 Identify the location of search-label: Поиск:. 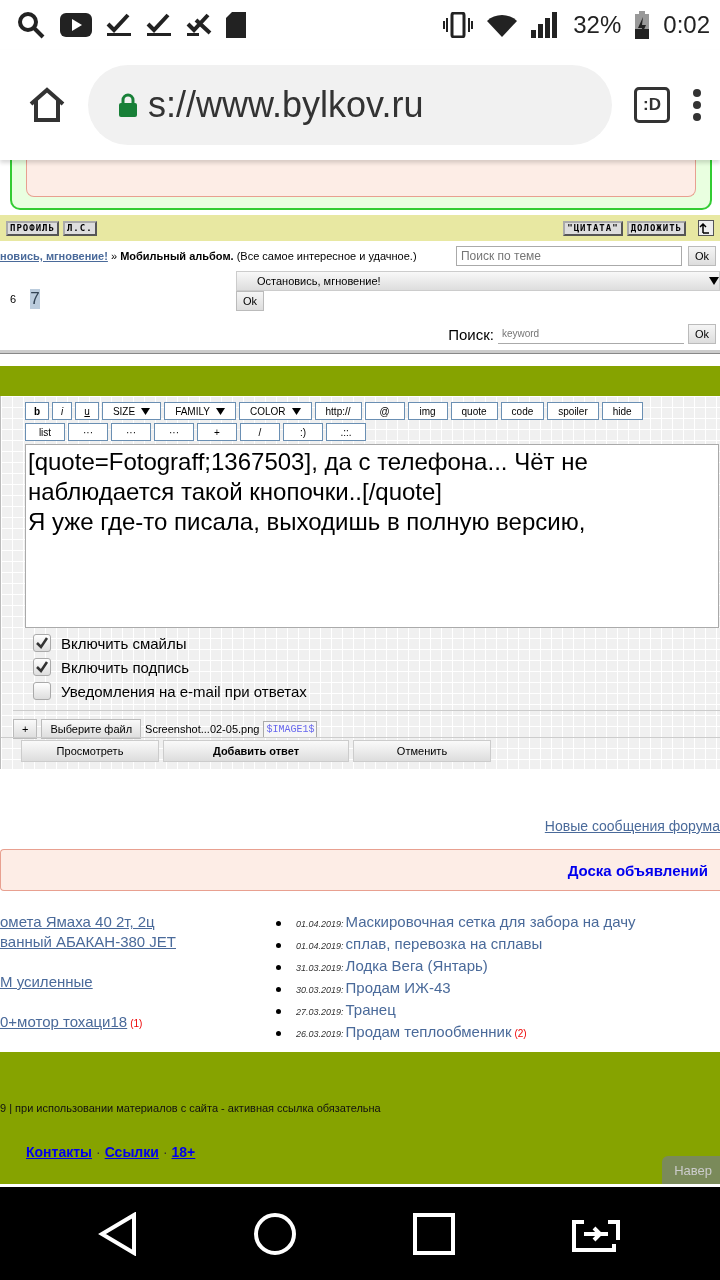
(471, 334).